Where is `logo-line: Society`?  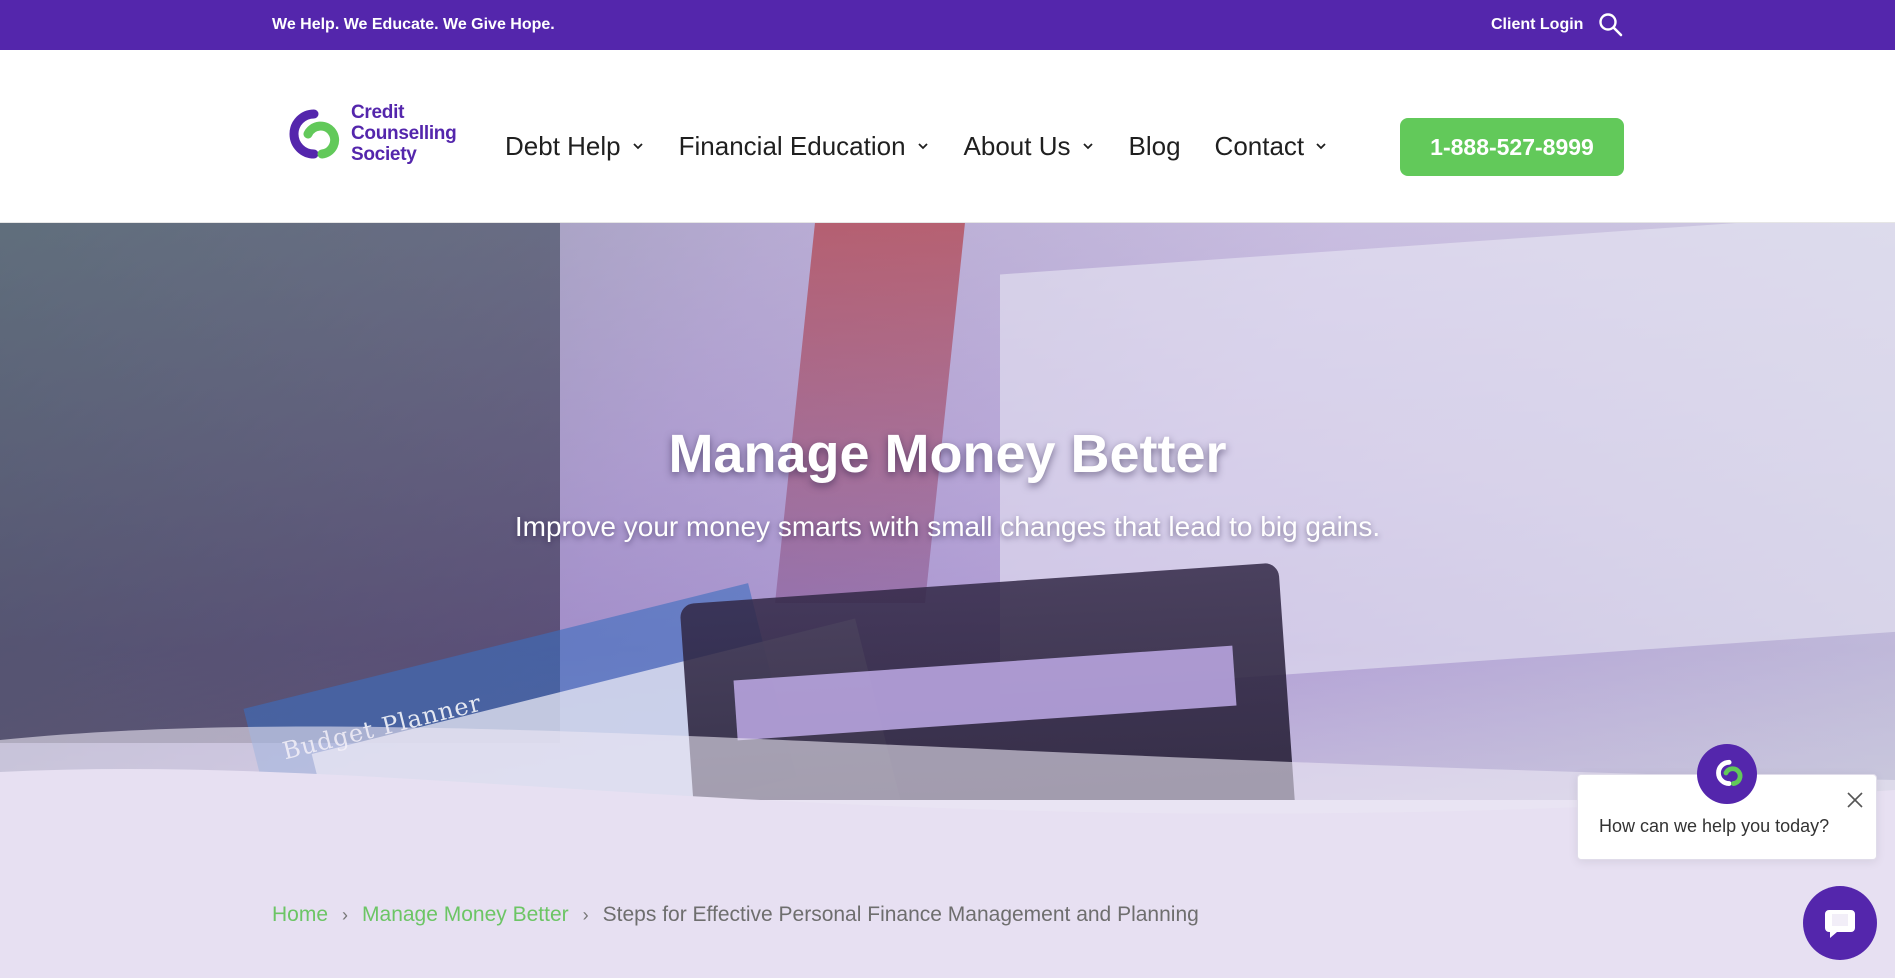
logo-line: Society is located at coordinates (384, 154).